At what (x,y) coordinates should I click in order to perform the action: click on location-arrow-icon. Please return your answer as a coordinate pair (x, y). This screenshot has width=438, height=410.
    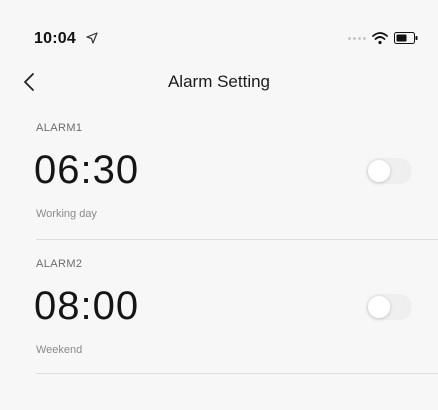
    Looking at the image, I should click on (92, 38).